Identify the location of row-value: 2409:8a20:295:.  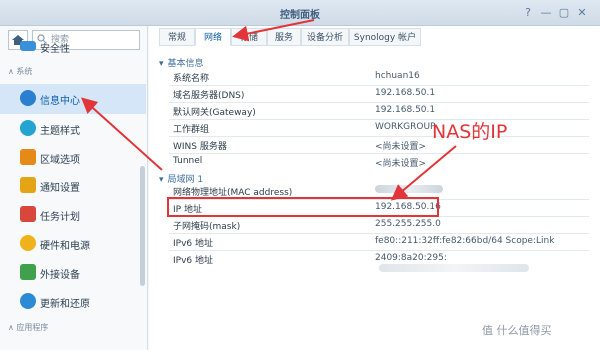
(482, 263).